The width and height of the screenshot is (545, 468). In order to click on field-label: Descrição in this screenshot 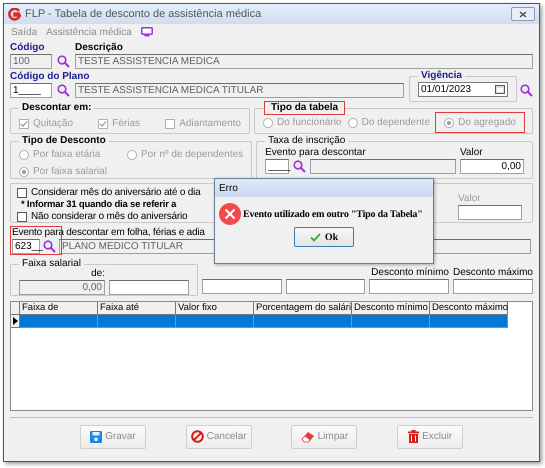, I will do `click(99, 48)`.